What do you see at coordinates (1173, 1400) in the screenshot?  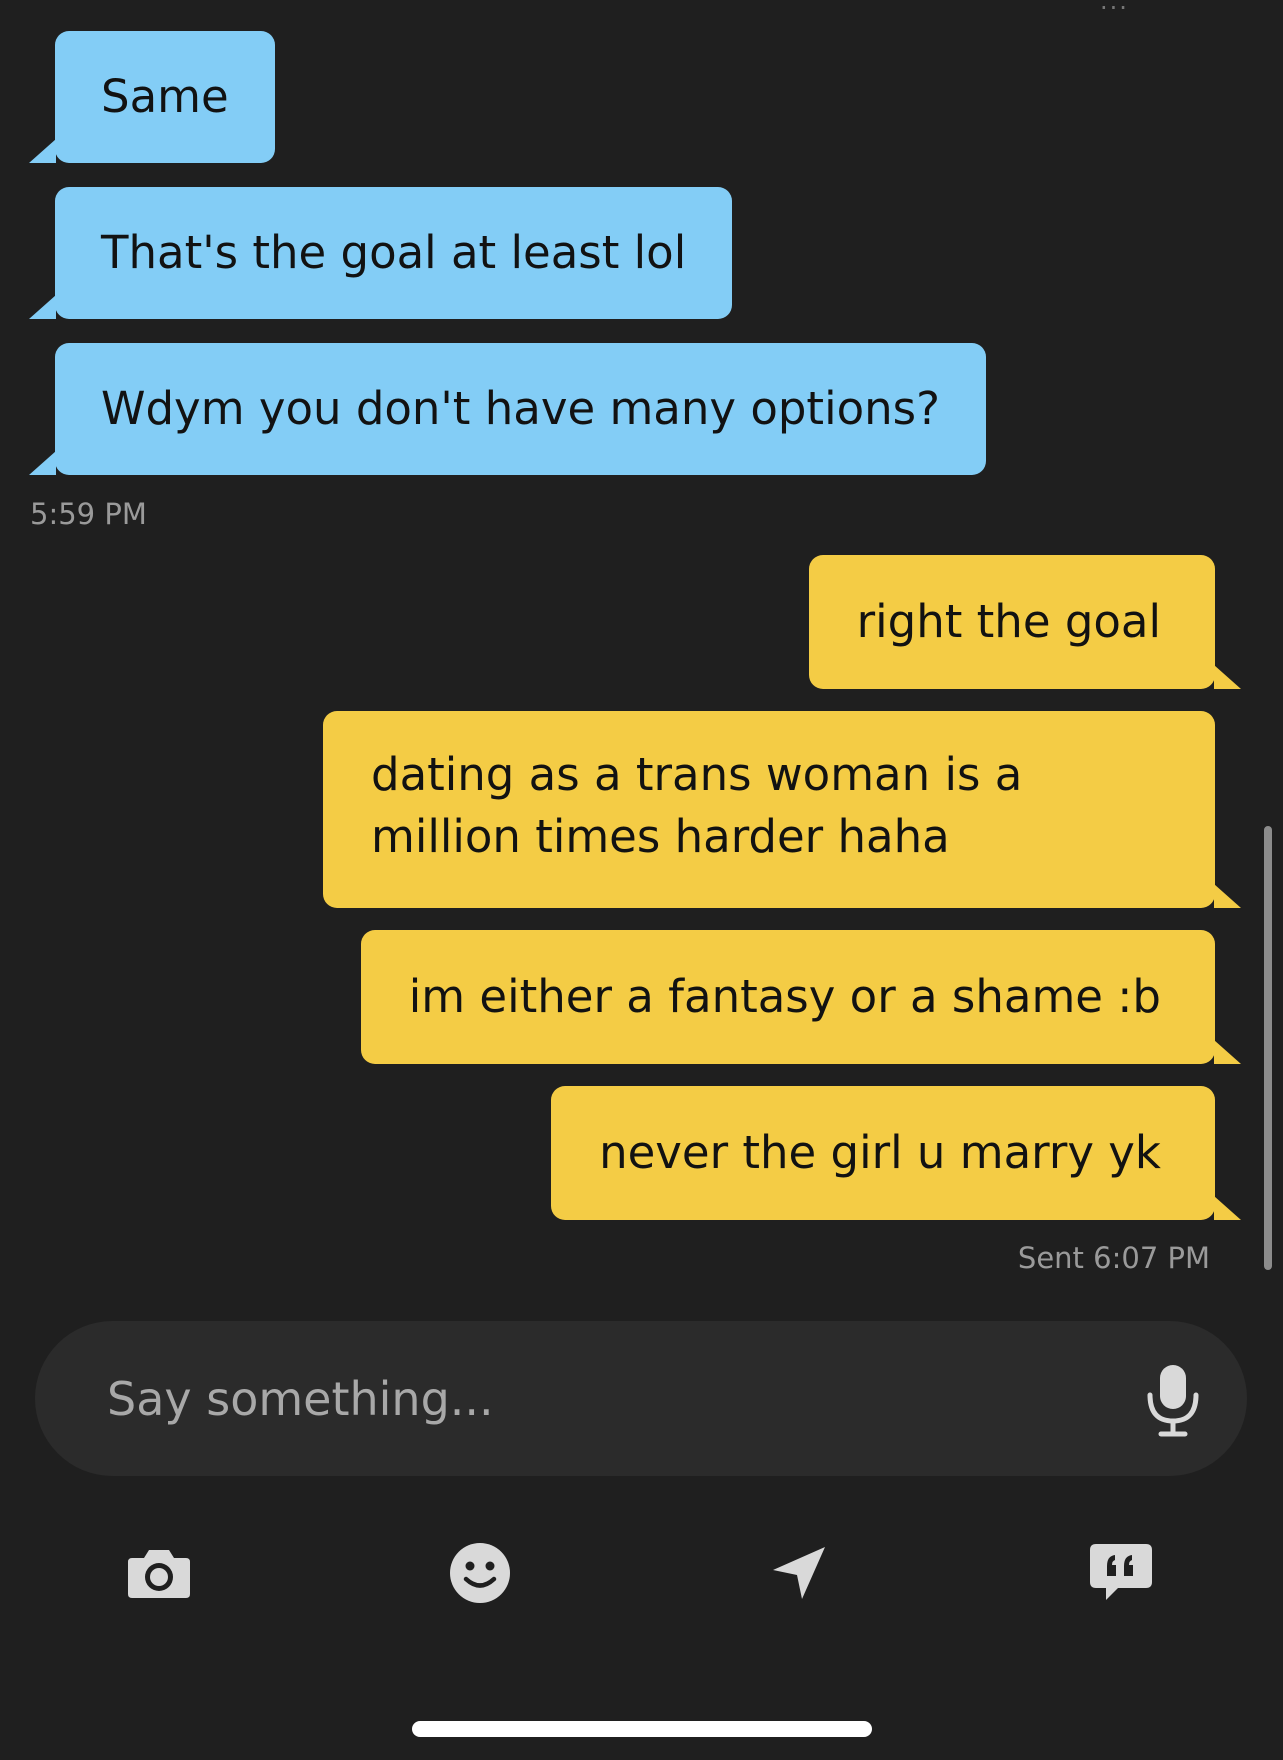 I see `microphone-icon` at bounding box center [1173, 1400].